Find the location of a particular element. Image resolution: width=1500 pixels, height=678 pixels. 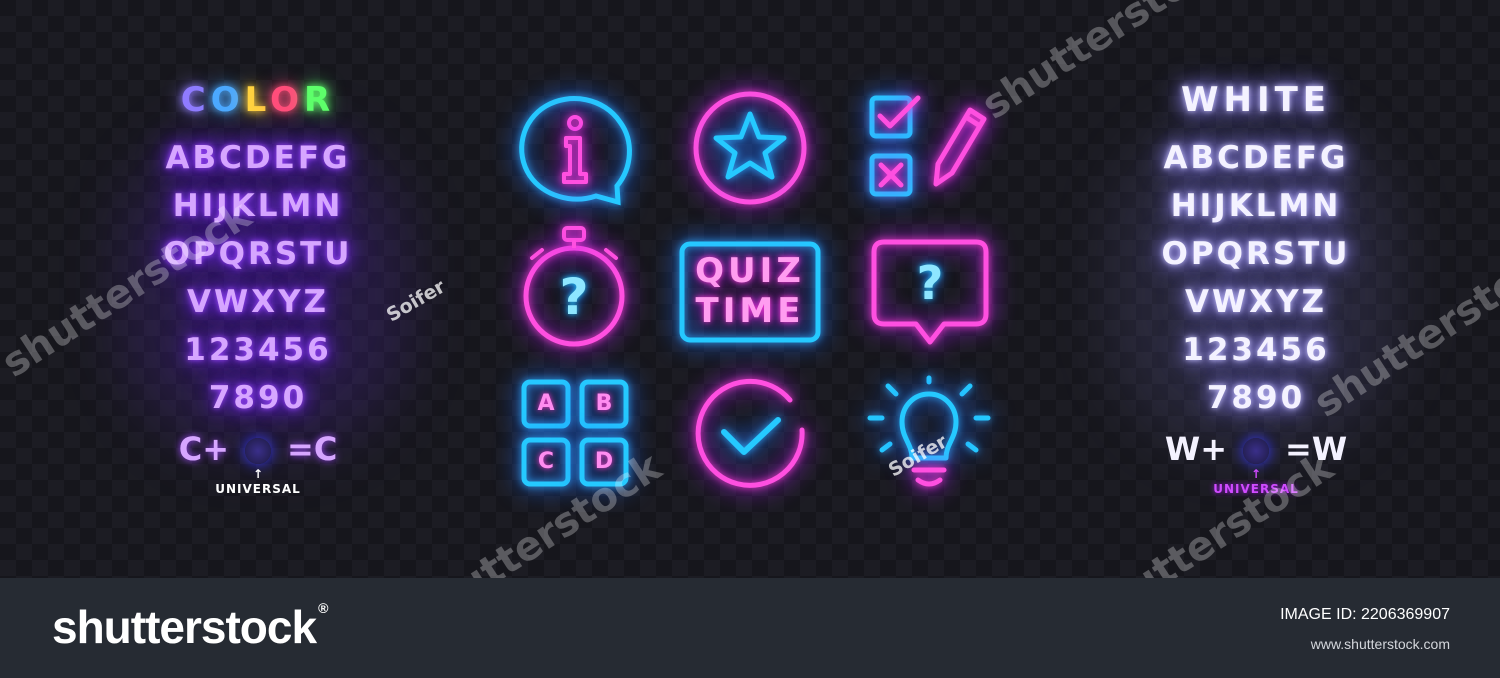

option-a: A is located at coordinates (546, 403).